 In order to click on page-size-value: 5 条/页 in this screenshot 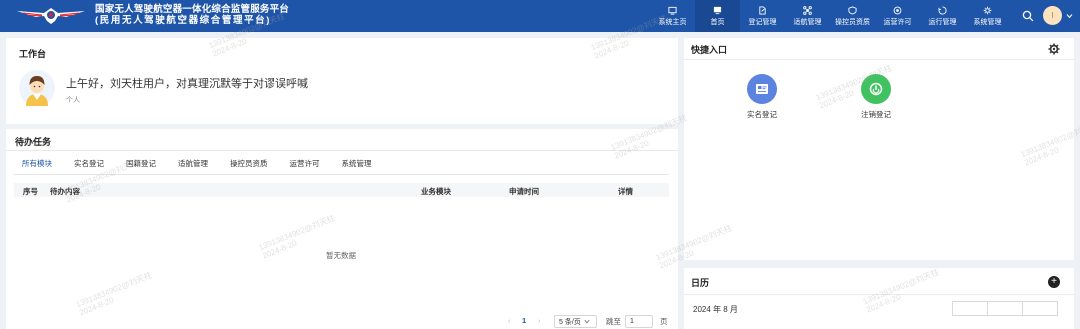, I will do `click(570, 322)`.